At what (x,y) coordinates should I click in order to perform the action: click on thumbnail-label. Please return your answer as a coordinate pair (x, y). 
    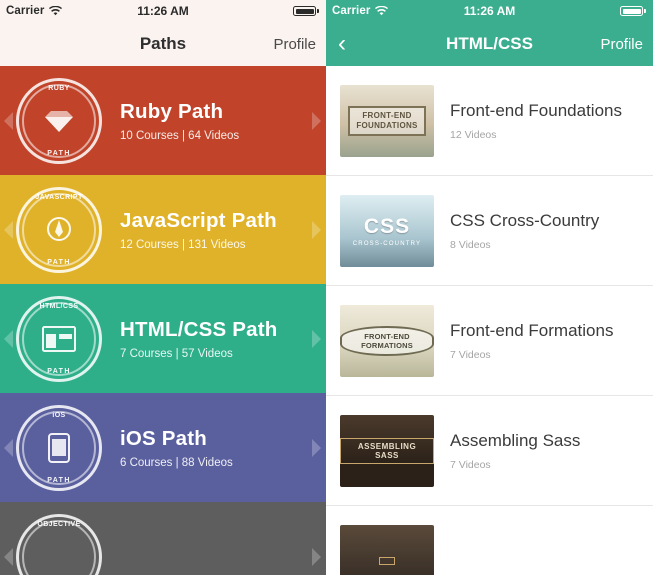
    Looking at the image, I should click on (387, 560).